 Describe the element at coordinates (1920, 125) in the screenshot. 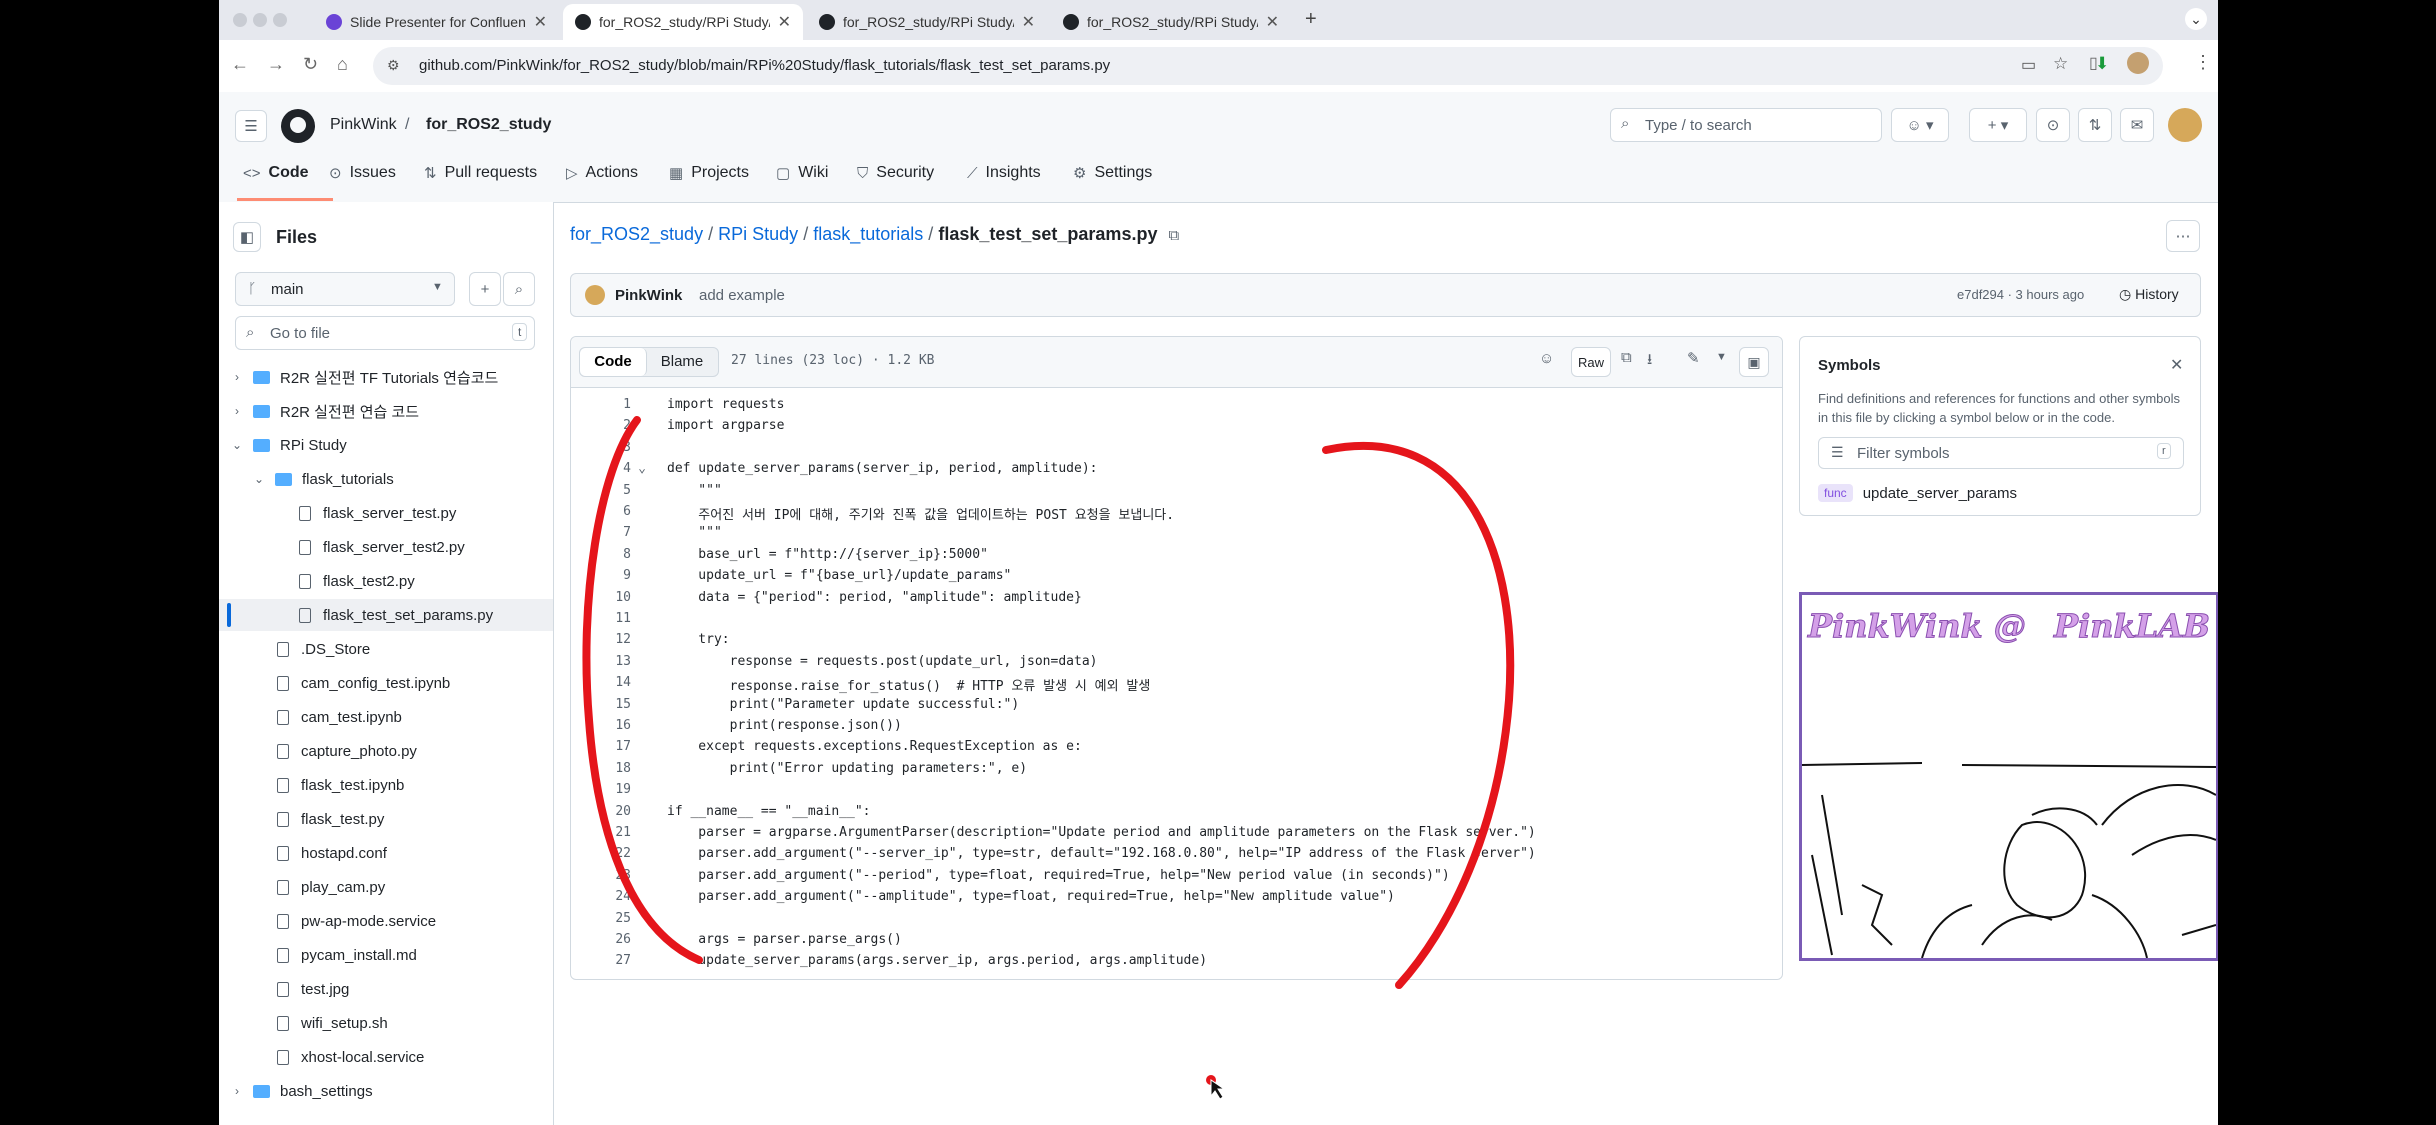

I see `copilot-button: ☺ ▾` at that location.